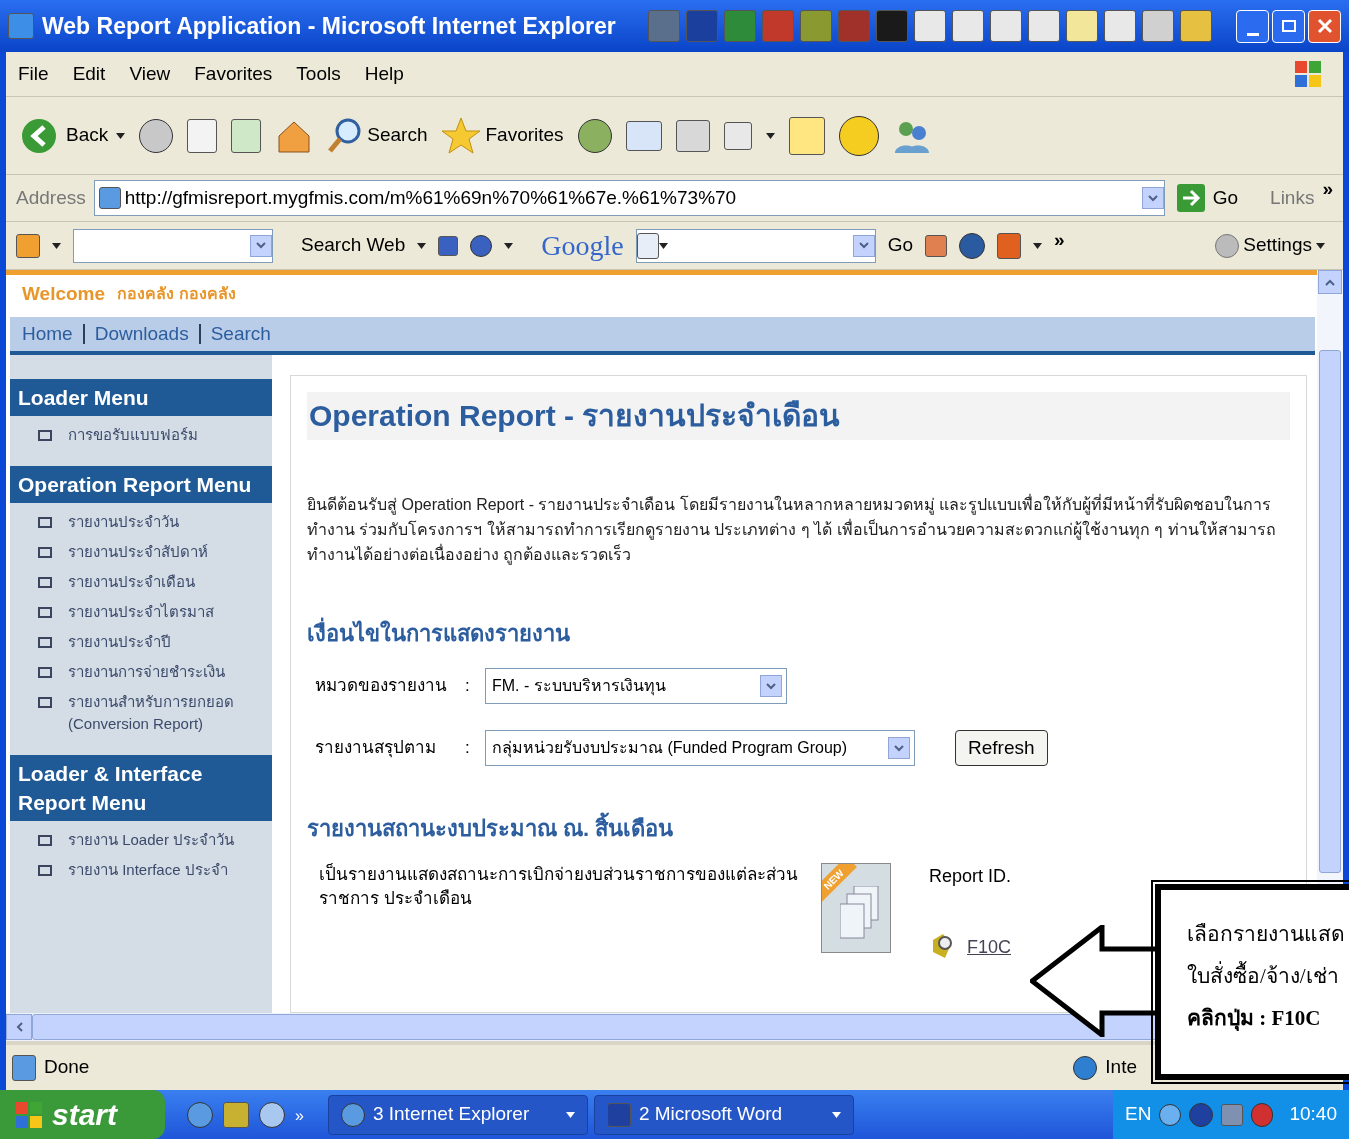 The width and height of the screenshot is (1349, 1139). What do you see at coordinates (1288, 26) in the screenshot?
I see `restore-button` at bounding box center [1288, 26].